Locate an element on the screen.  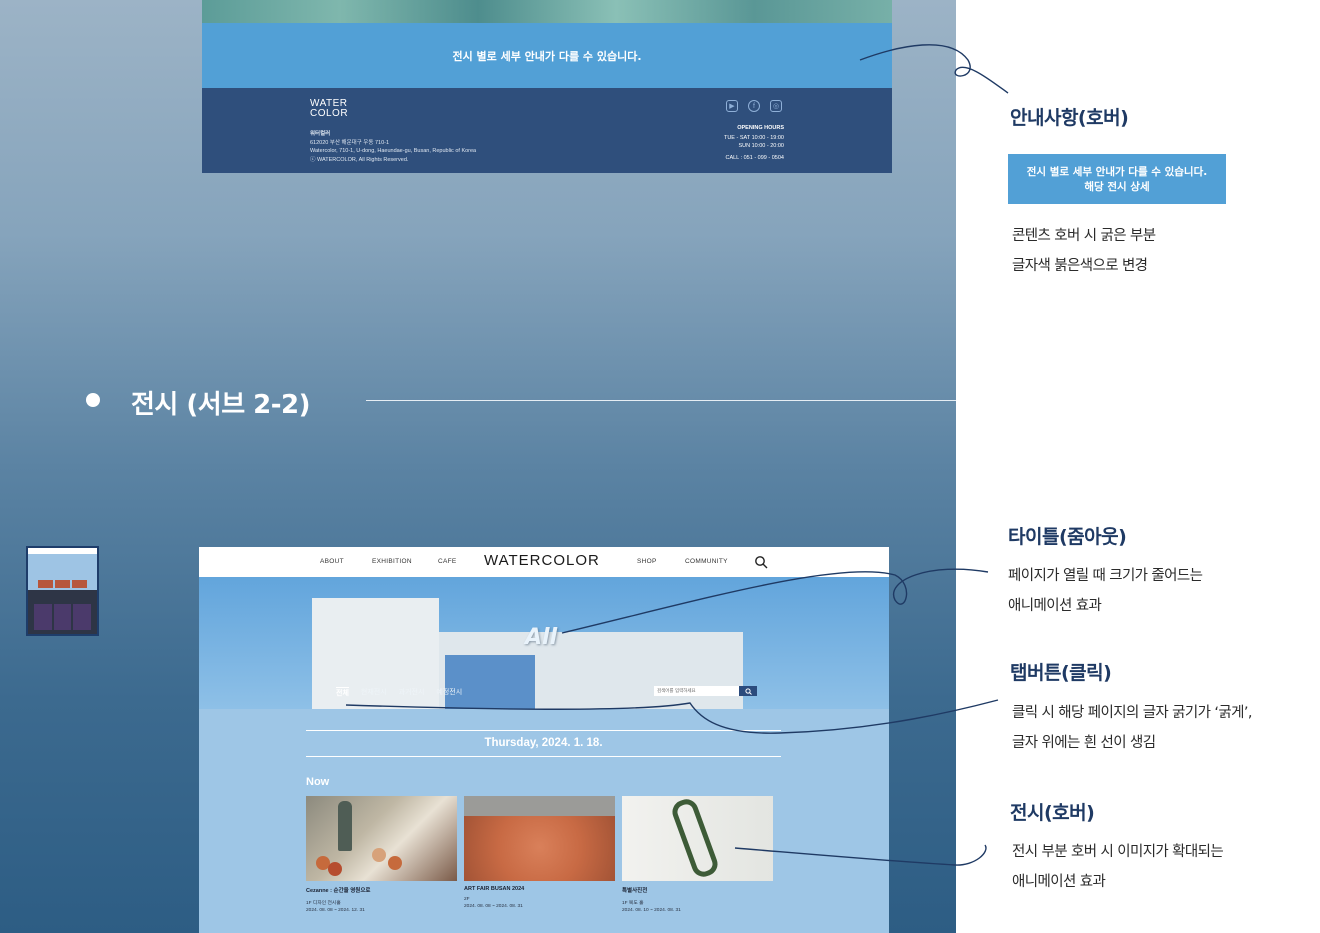
footer-social-icons: ▶ f ◎ is located at coordinates (754, 106).